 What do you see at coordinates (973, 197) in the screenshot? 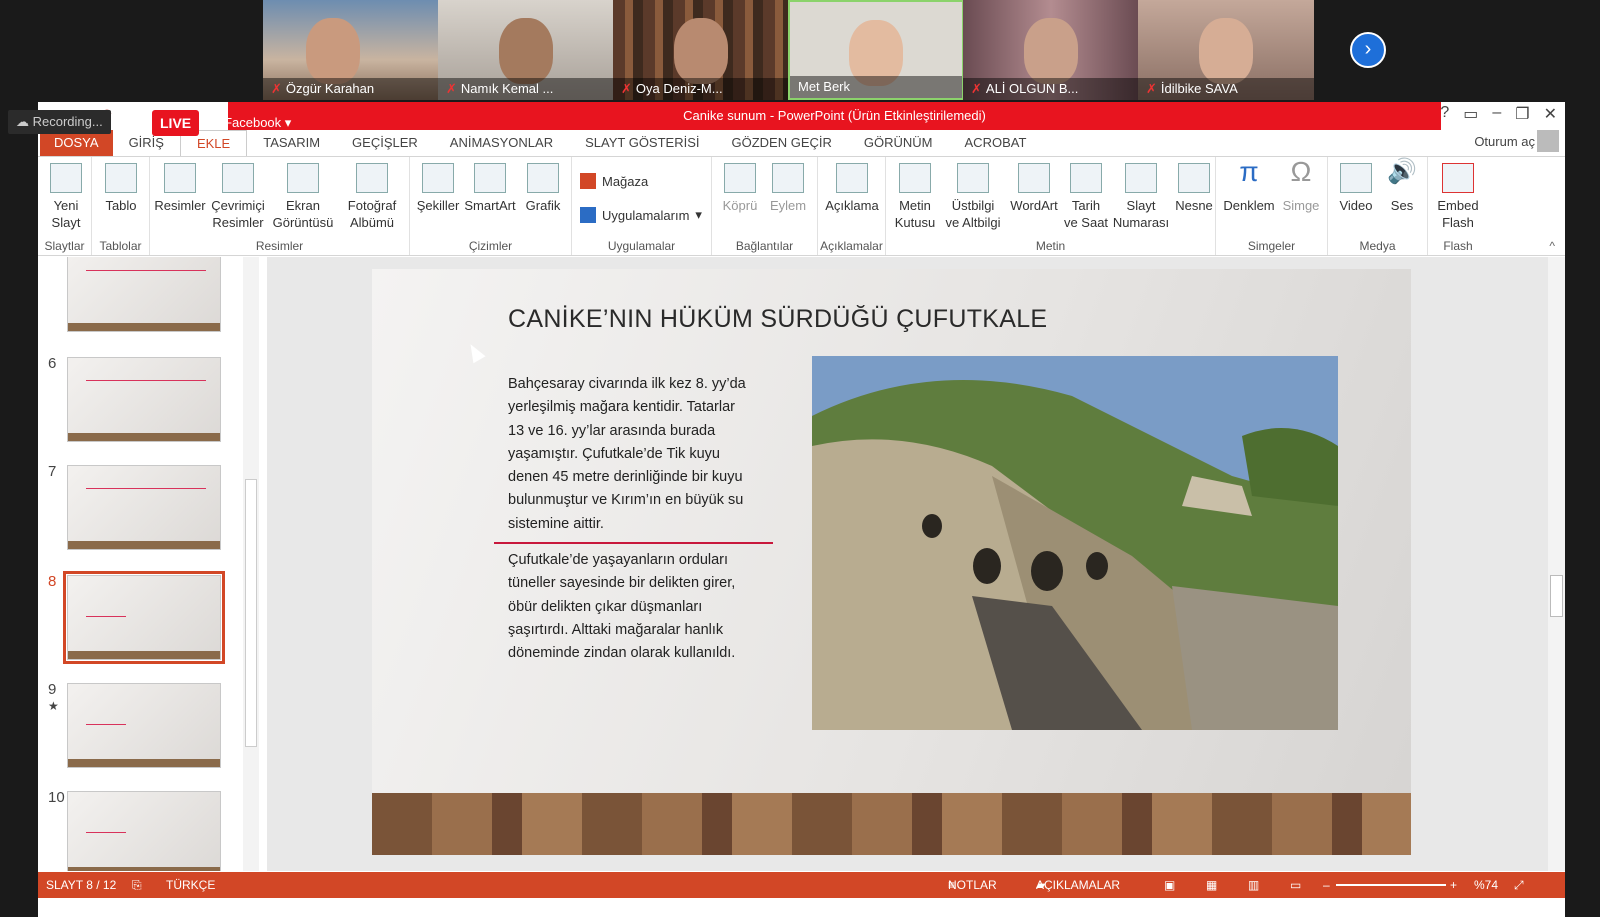
I see `header-footer-button: Üstbilgi ve Altbilgi` at bounding box center [973, 197].